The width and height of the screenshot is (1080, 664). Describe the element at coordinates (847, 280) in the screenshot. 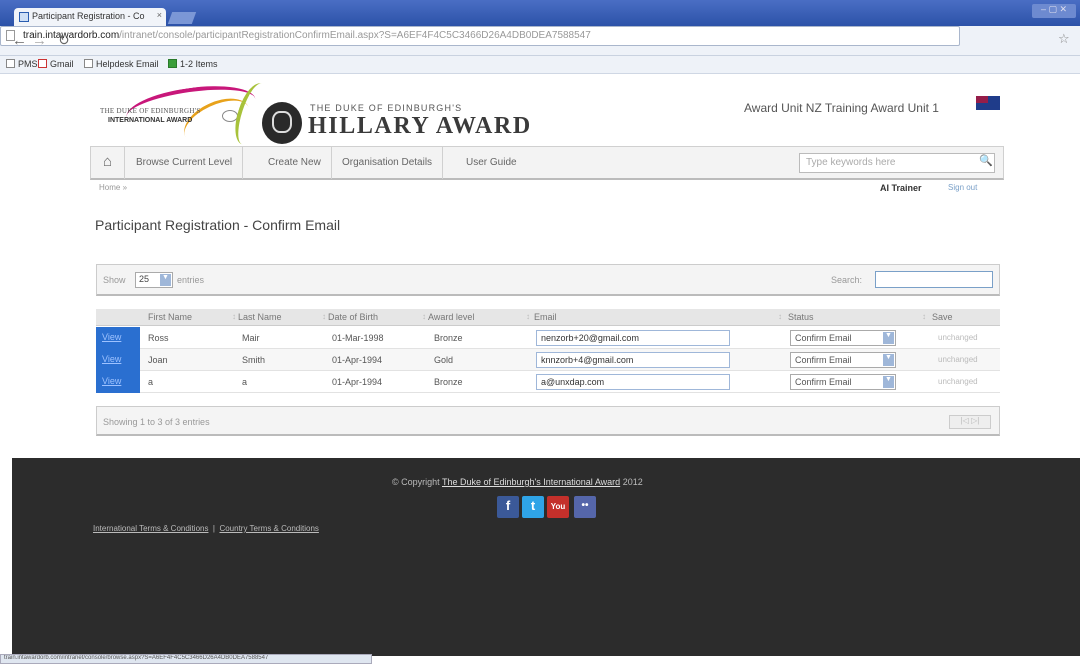

I see `table-search-label: Search:` at that location.